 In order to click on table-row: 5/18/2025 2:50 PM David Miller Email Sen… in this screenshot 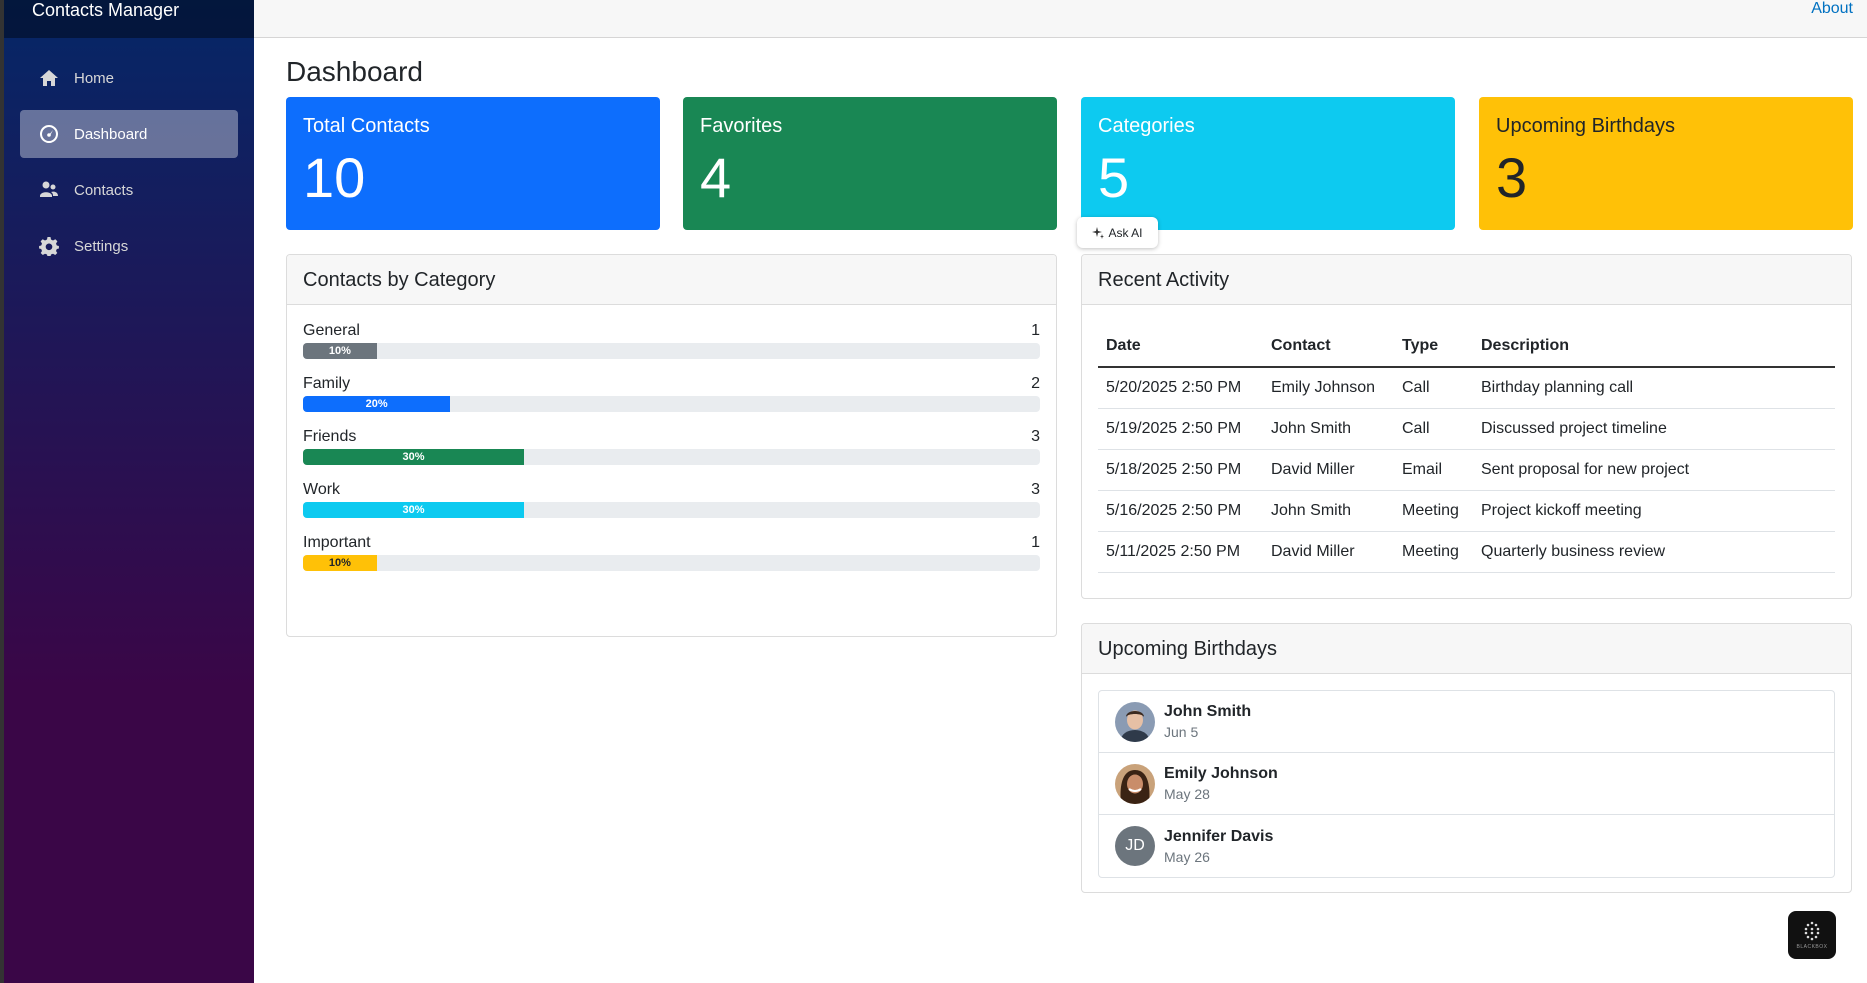, I will do `click(1466, 470)`.